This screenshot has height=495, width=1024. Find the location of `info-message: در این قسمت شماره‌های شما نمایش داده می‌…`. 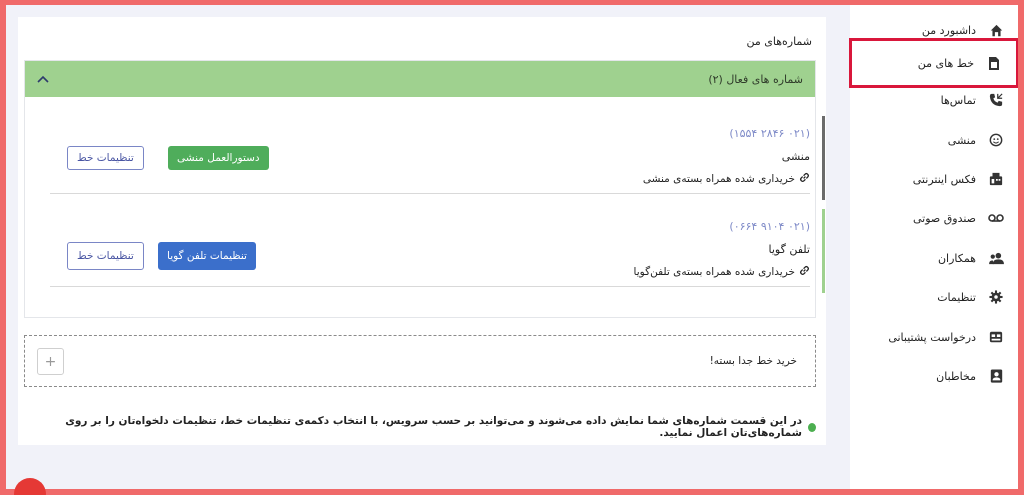

info-message: در این قسمت شماره‌های شما نمایش داده می‌… is located at coordinates (417, 427).